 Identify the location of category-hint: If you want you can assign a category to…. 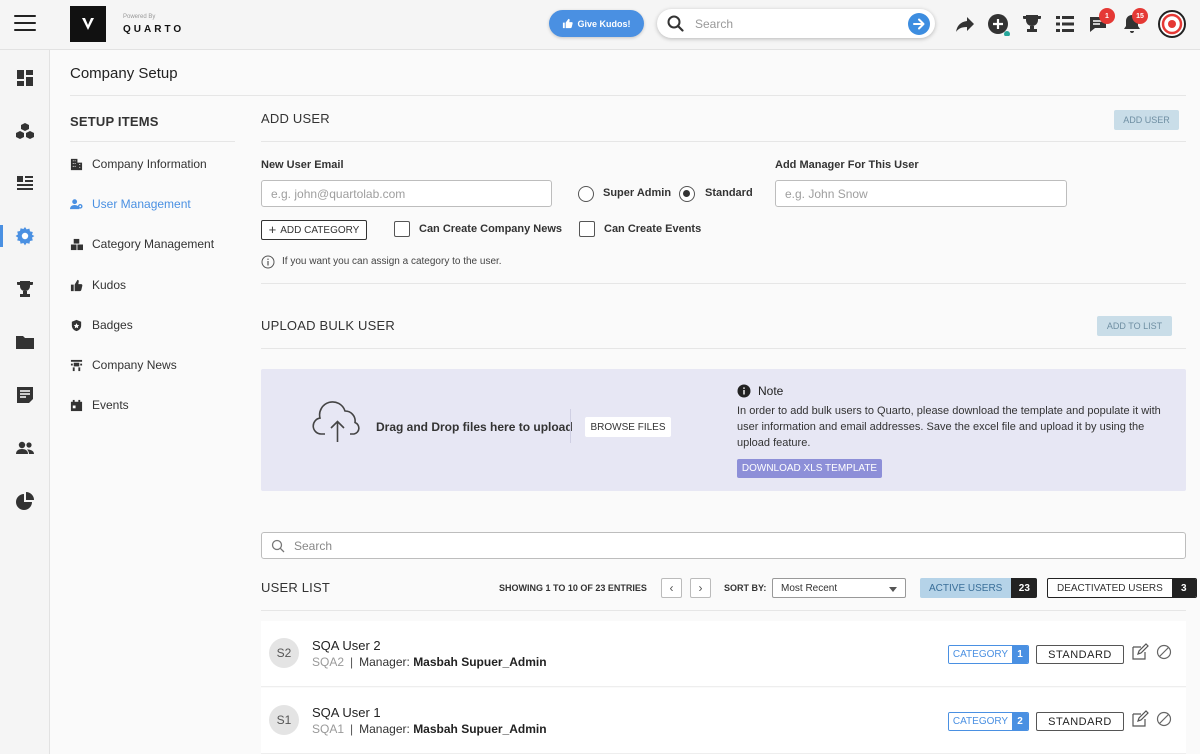
(392, 261).